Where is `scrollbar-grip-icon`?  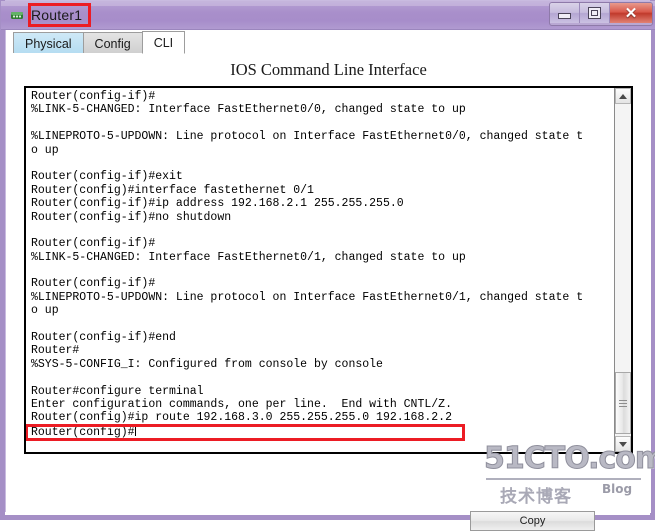
scrollbar-grip-icon is located at coordinates (623, 403).